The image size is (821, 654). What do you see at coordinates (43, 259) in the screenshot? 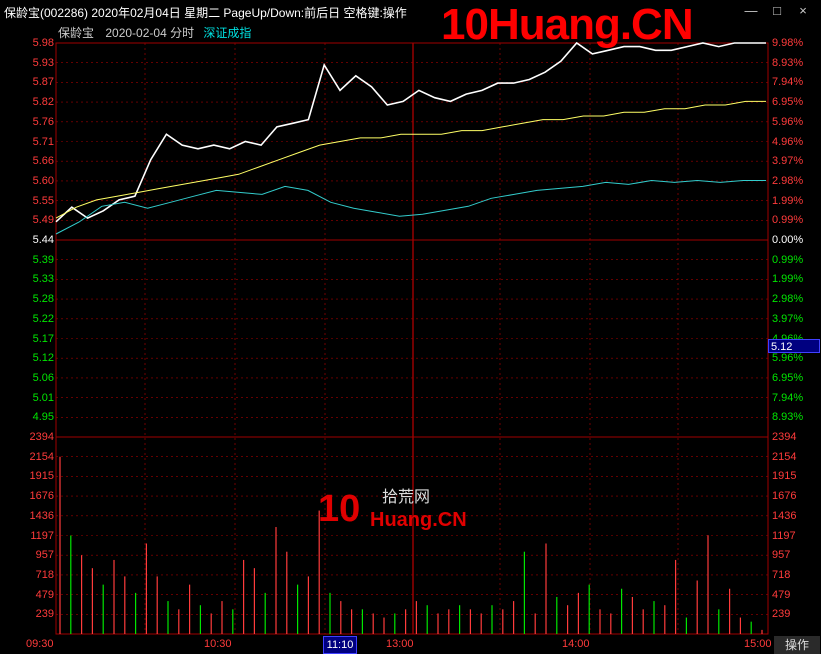
I see `price-tick-label: 5.39` at bounding box center [43, 259].